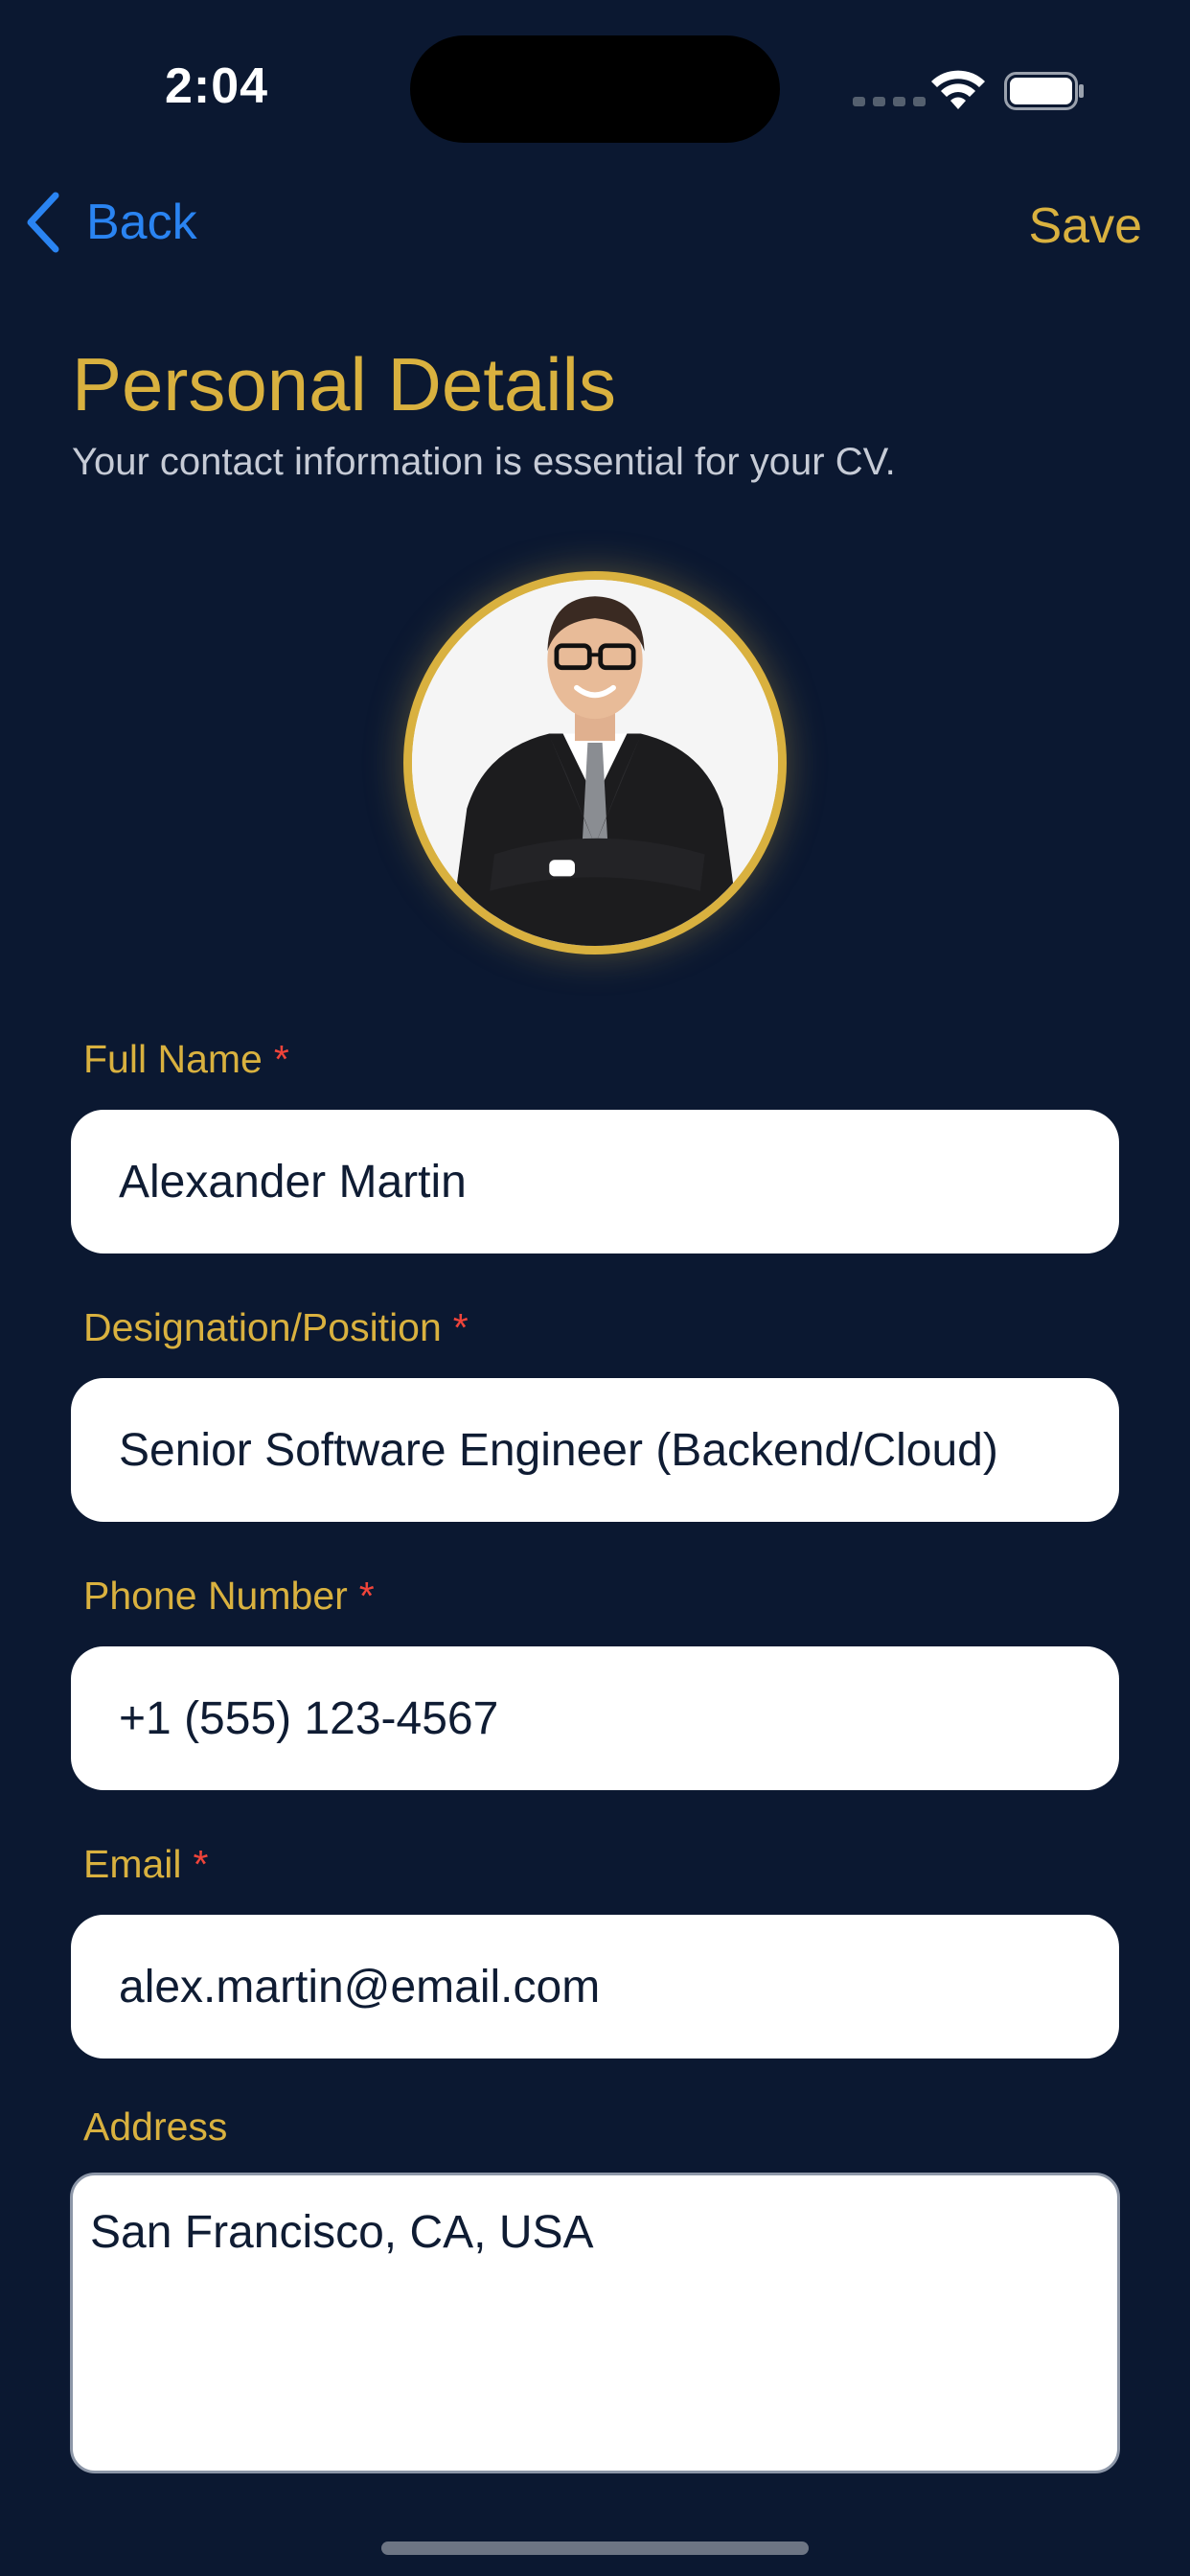 The image size is (1190, 2576). What do you see at coordinates (43, 222) in the screenshot?
I see `chevron-left-icon` at bounding box center [43, 222].